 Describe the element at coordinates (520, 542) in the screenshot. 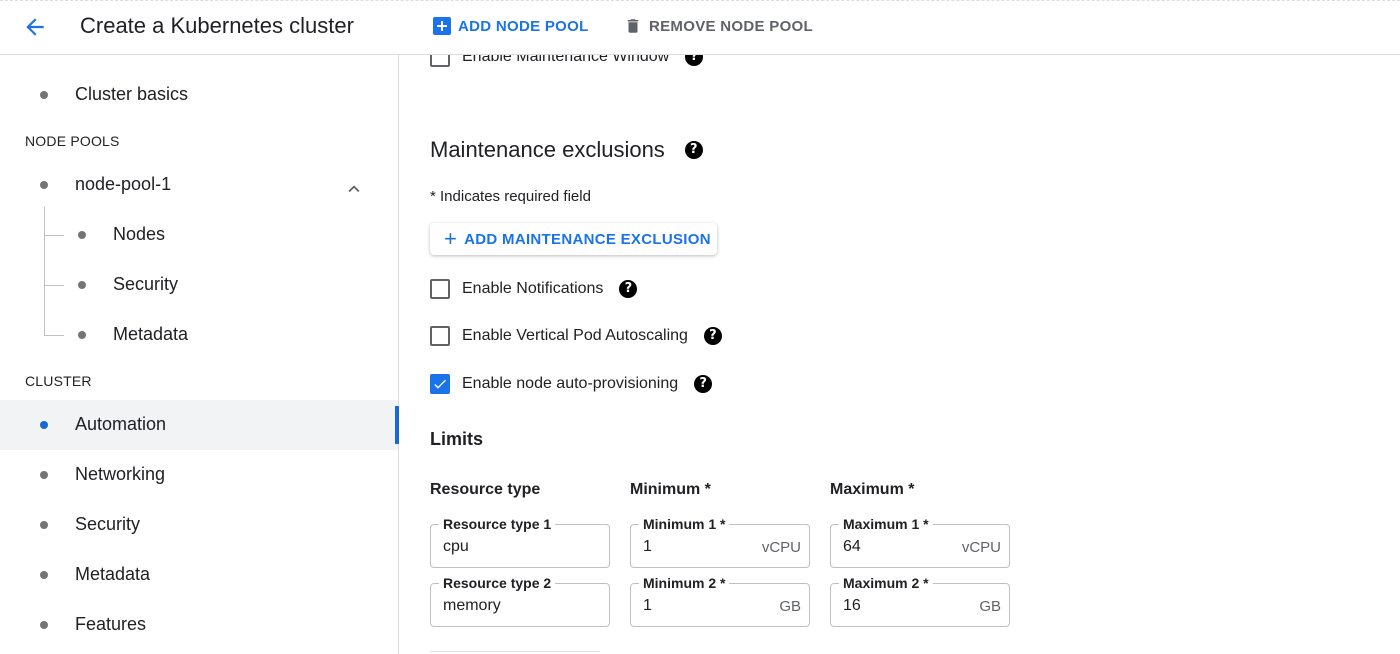

I see `resource-type-1-field: Resource type 1 cpu` at that location.